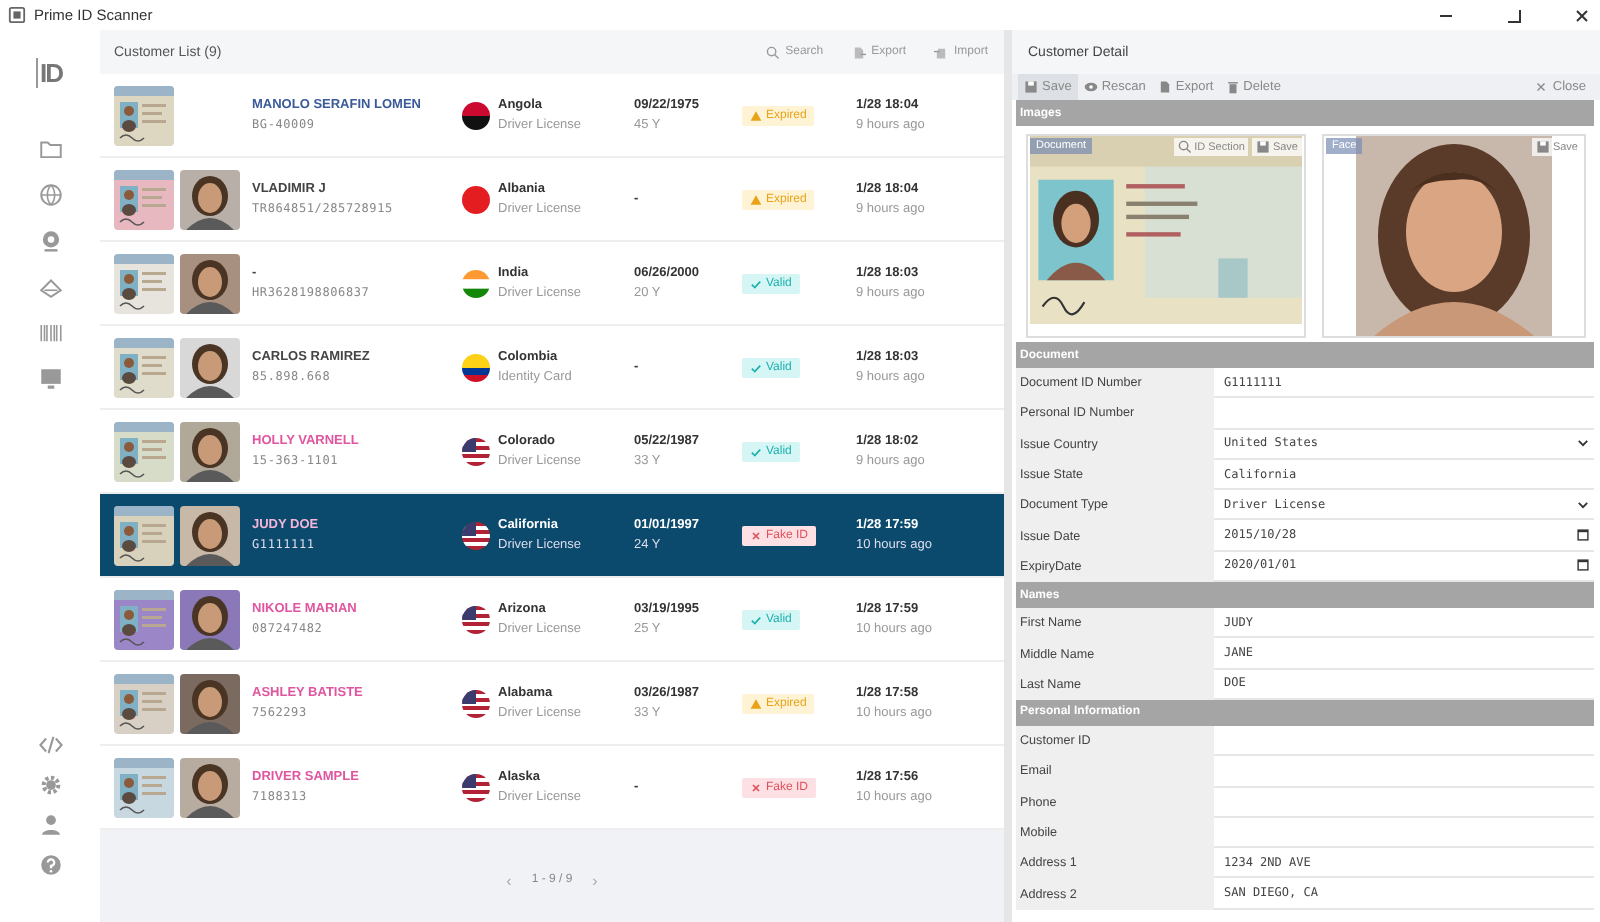 The image size is (1600, 922). Describe the element at coordinates (50, 333) in the screenshot. I see `barcode-icon` at that location.